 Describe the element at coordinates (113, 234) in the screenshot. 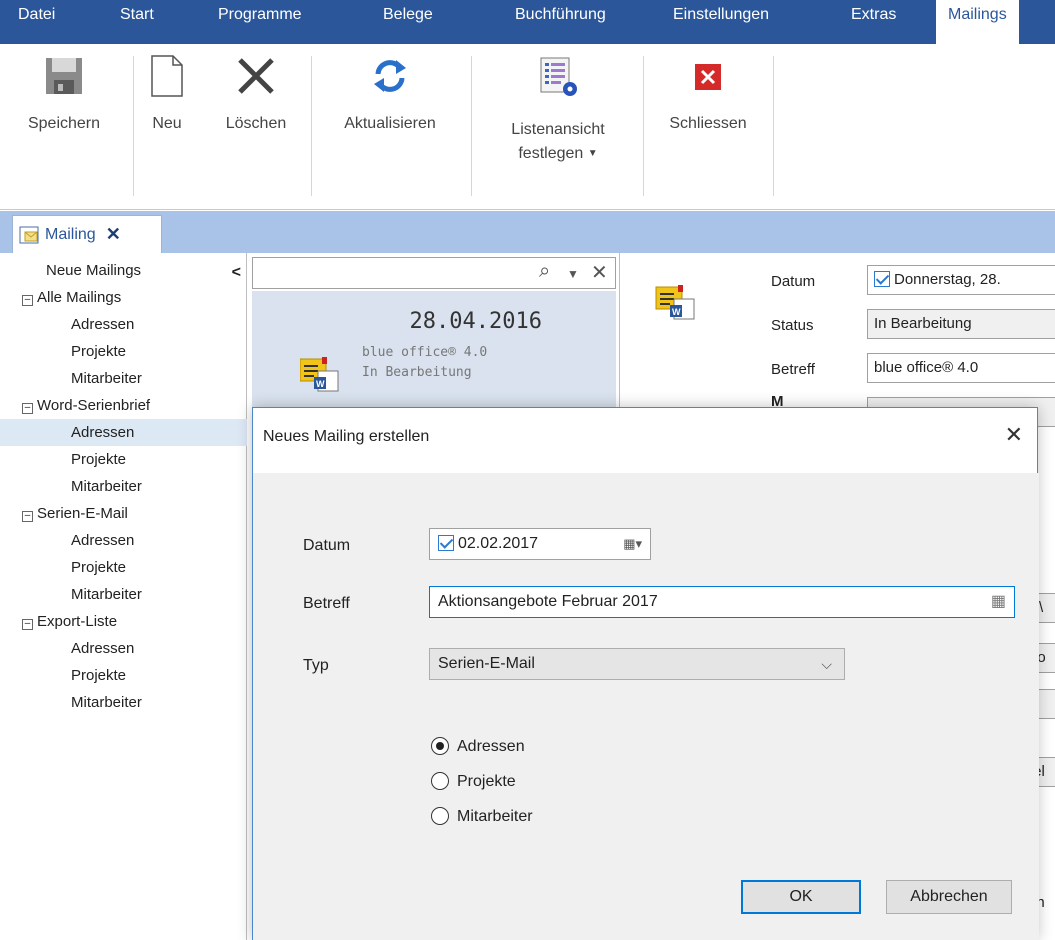

I see `tab-close-icon: ✕` at that location.